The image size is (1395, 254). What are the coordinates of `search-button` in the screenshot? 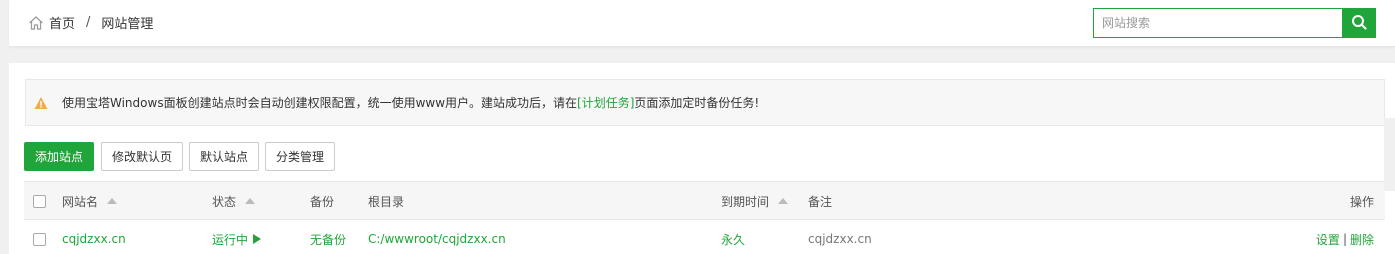 It's located at (1359, 23).